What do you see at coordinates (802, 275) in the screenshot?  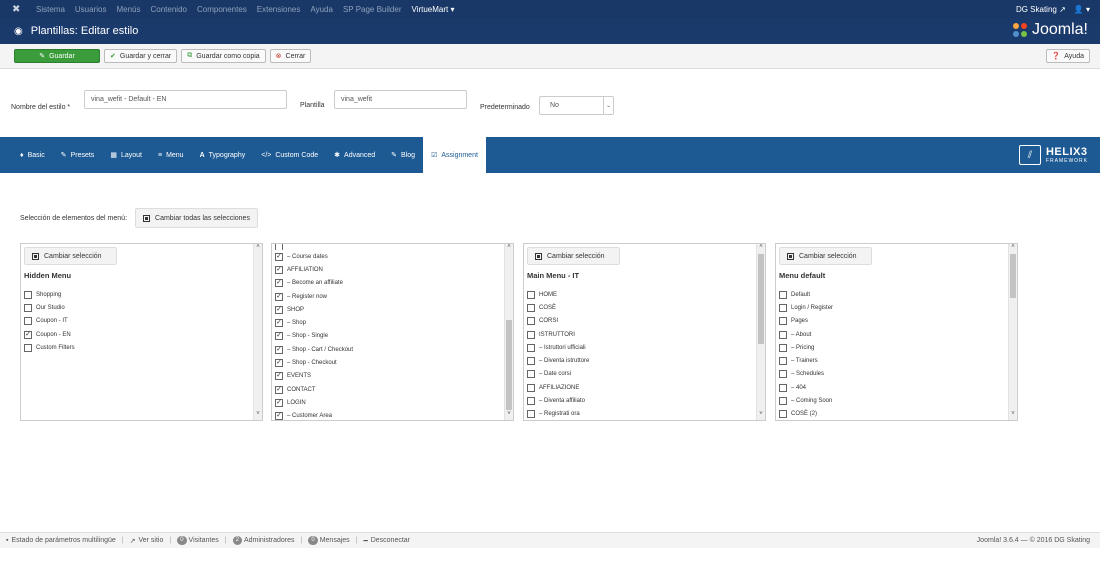 I see `menu-title: Menu default` at bounding box center [802, 275].